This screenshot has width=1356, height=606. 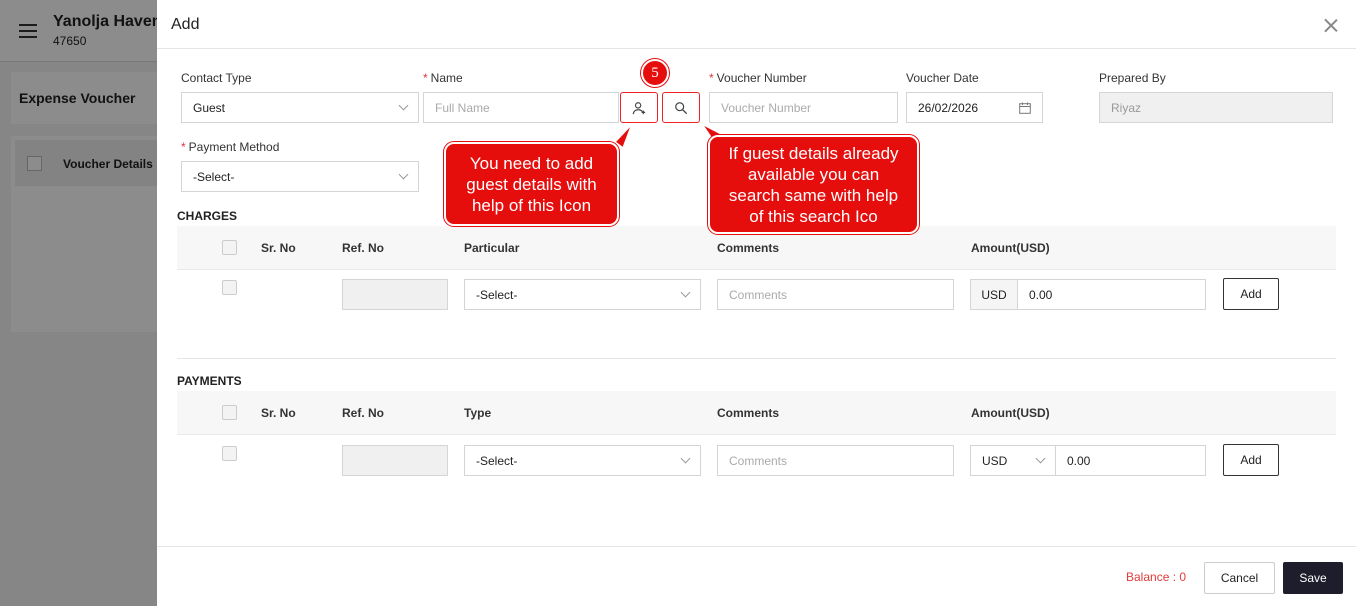 What do you see at coordinates (229, 453) in the screenshot?
I see `payments-row-checkbox` at bounding box center [229, 453].